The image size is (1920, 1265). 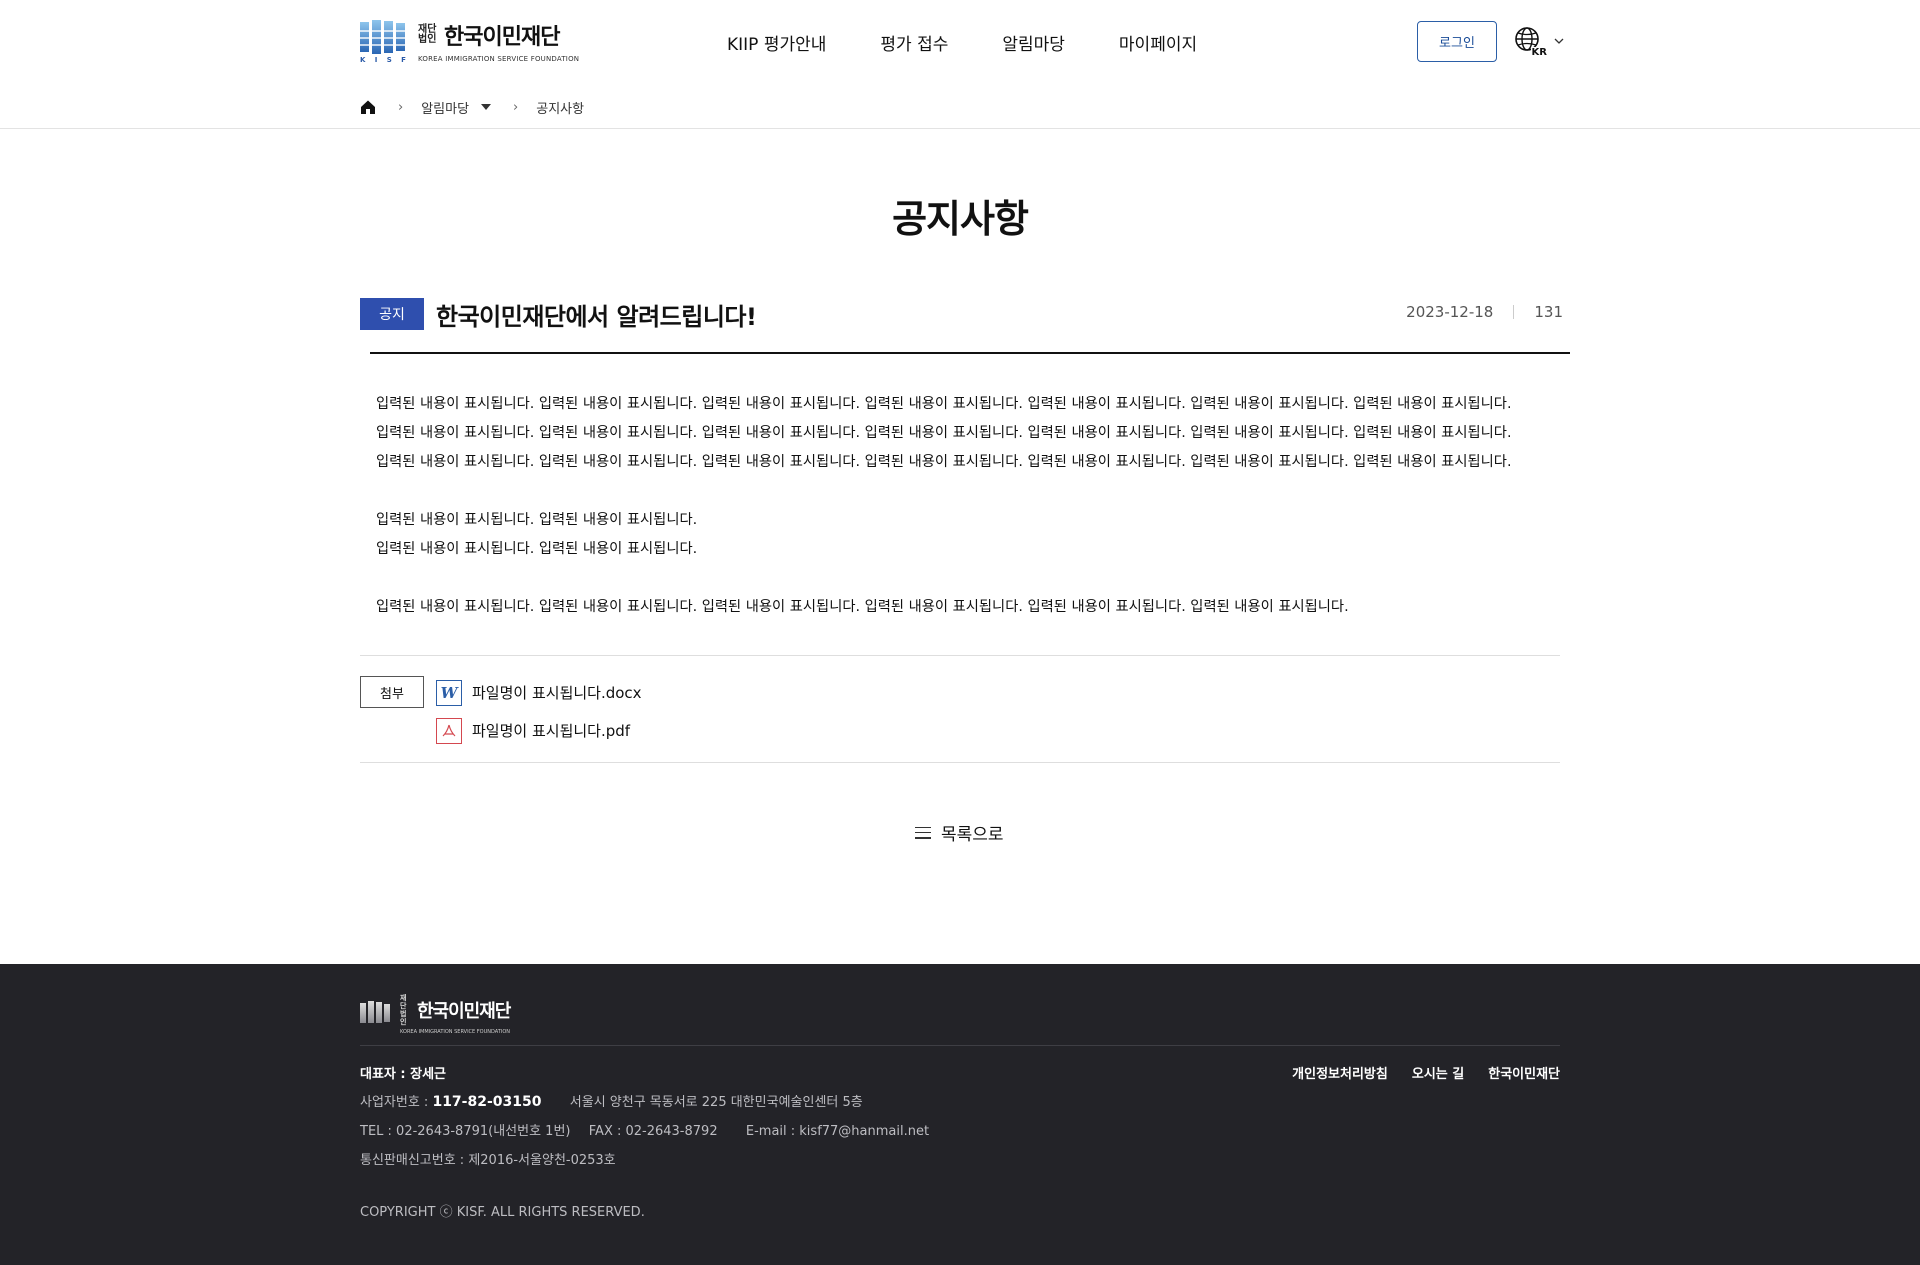 I want to click on back-to-list-label: 목록으로, so click(x=972, y=835).